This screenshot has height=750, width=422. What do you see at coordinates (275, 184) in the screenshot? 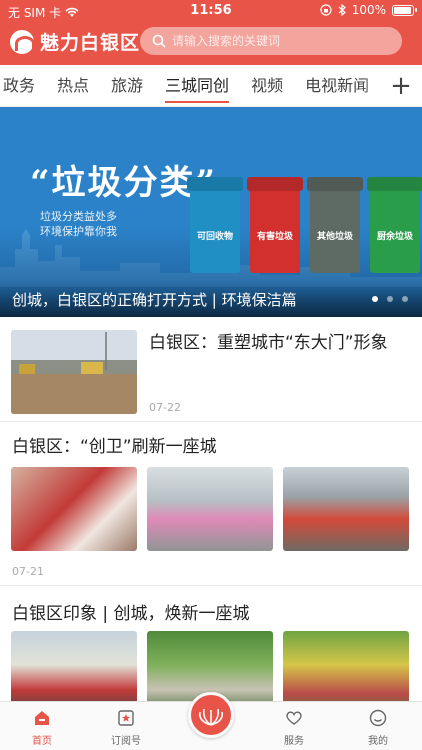
I see `hazardous-bin-lid` at bounding box center [275, 184].